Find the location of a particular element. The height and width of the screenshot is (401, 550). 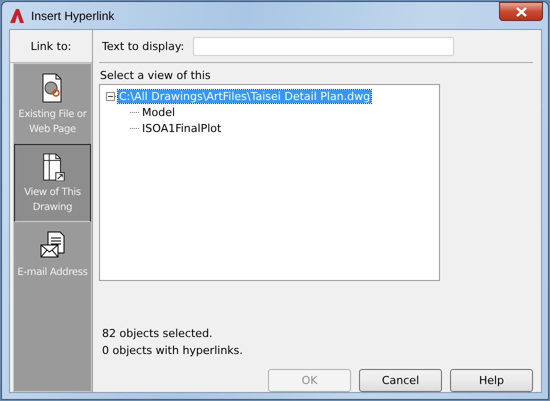

tree-item: Model is located at coordinates (158, 112).